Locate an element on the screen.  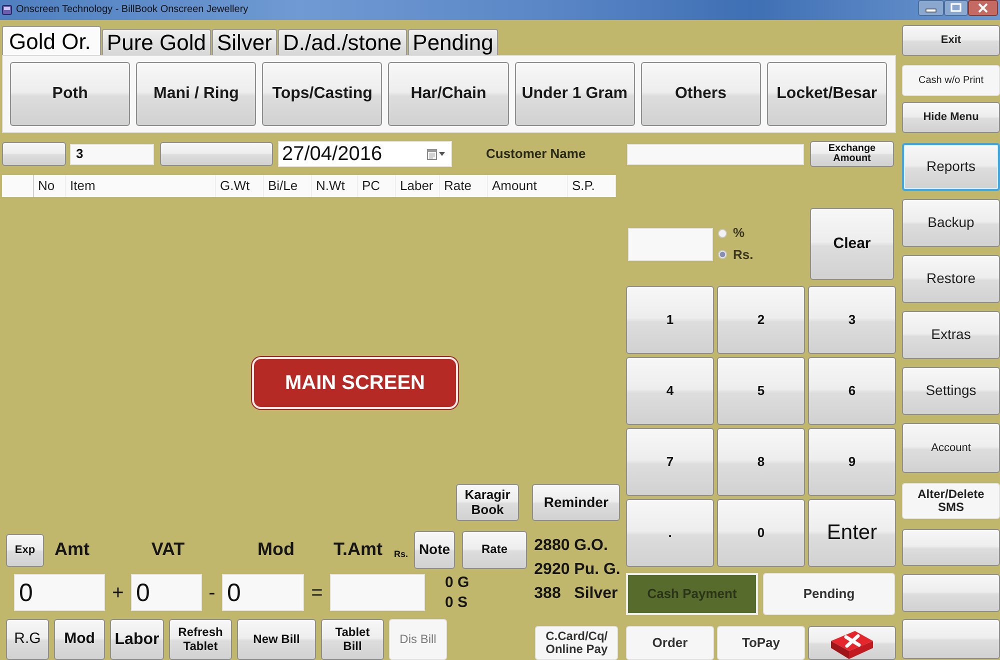
category-button: Tops/Casting is located at coordinates (322, 94).